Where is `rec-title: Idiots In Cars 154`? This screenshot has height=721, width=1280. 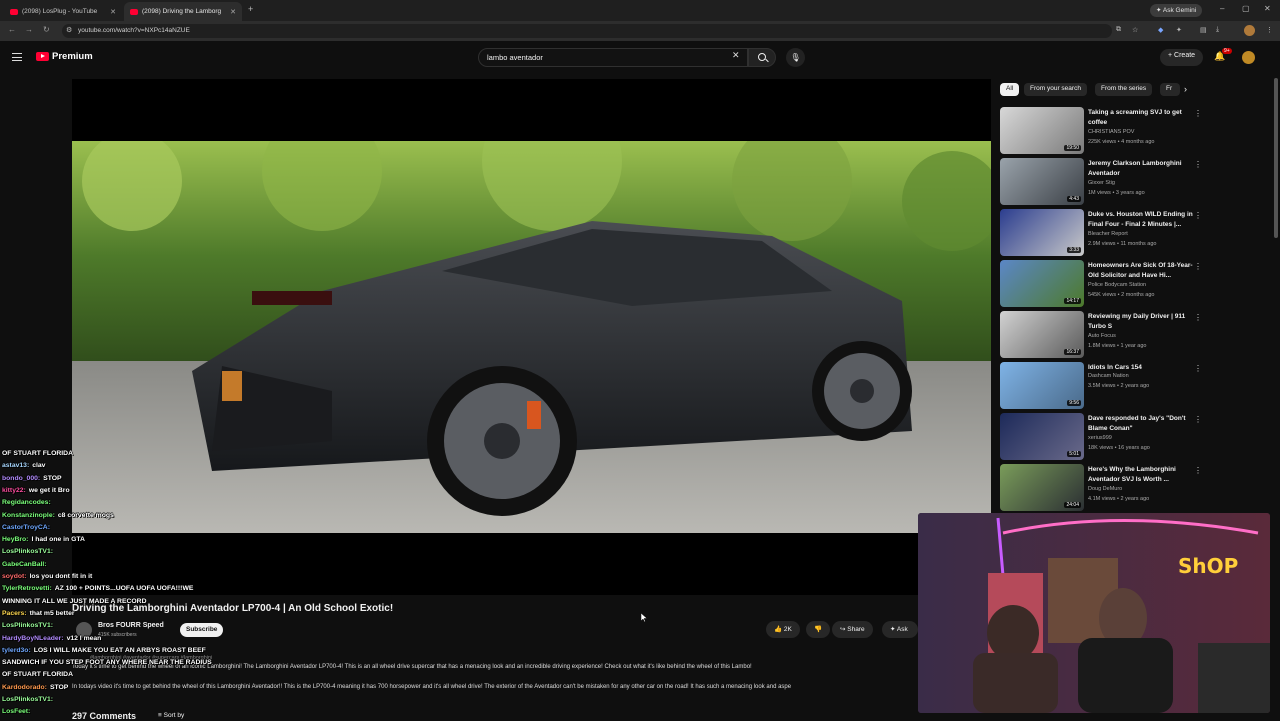 rec-title: Idiots In Cars 154 is located at coordinates (1142, 368).